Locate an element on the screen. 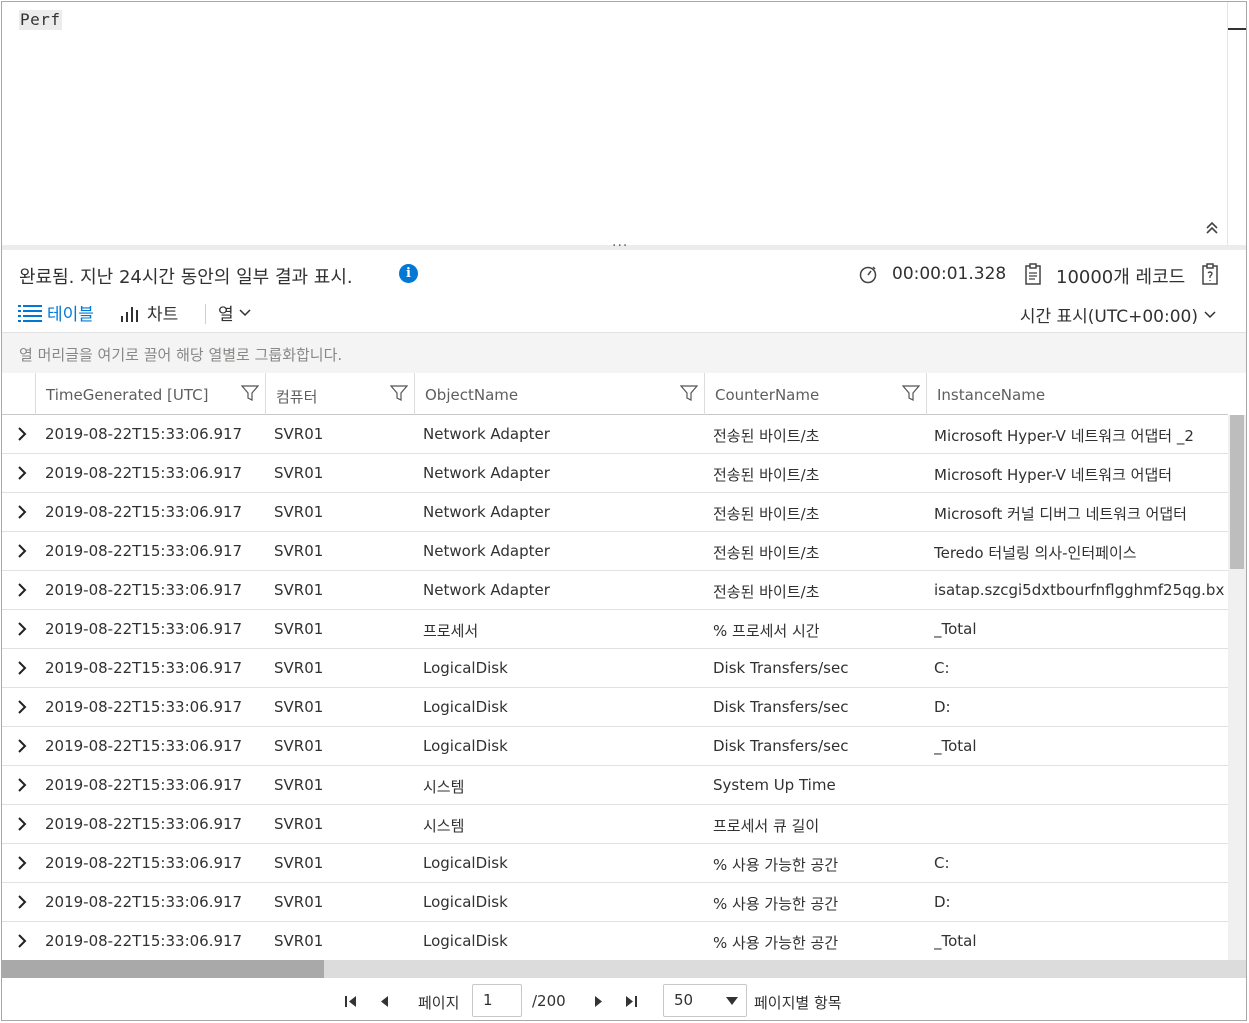 Image resolution: width=1249 pixels, height=1023 pixels. collapse-editor-button is located at coordinates (1212, 230).